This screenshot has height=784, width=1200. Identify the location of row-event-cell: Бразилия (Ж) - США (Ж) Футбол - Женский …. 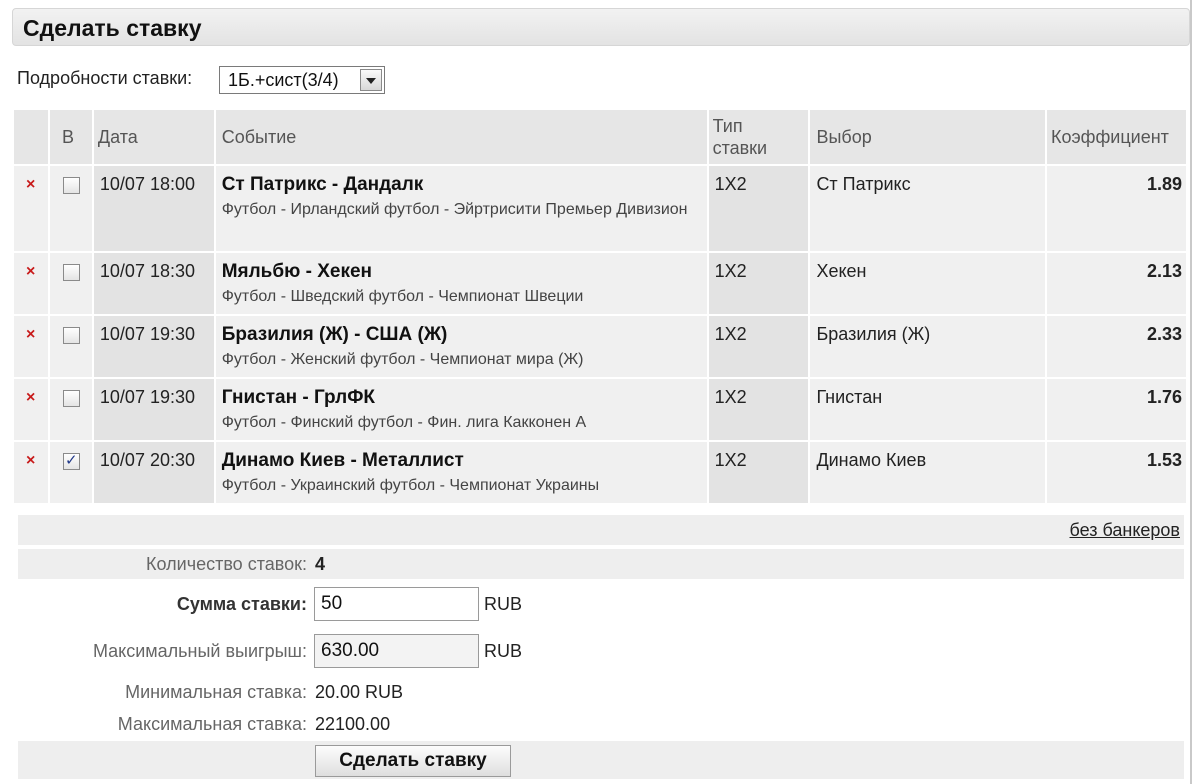
(461, 346).